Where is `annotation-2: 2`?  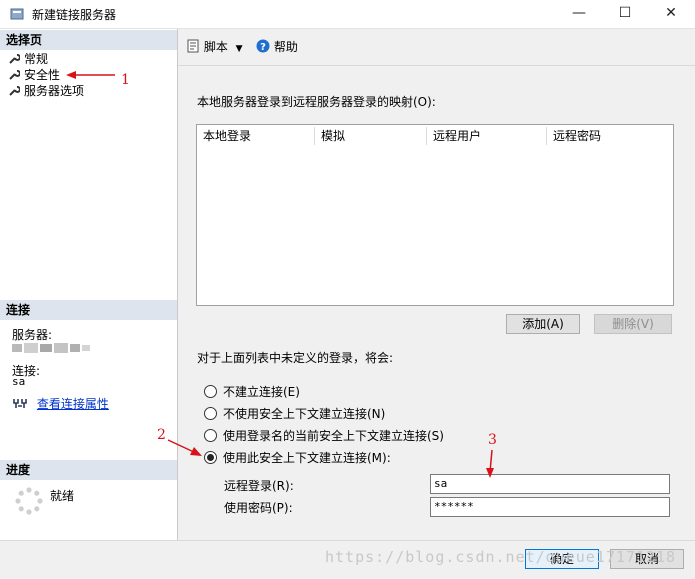 annotation-2: 2 is located at coordinates (161, 435).